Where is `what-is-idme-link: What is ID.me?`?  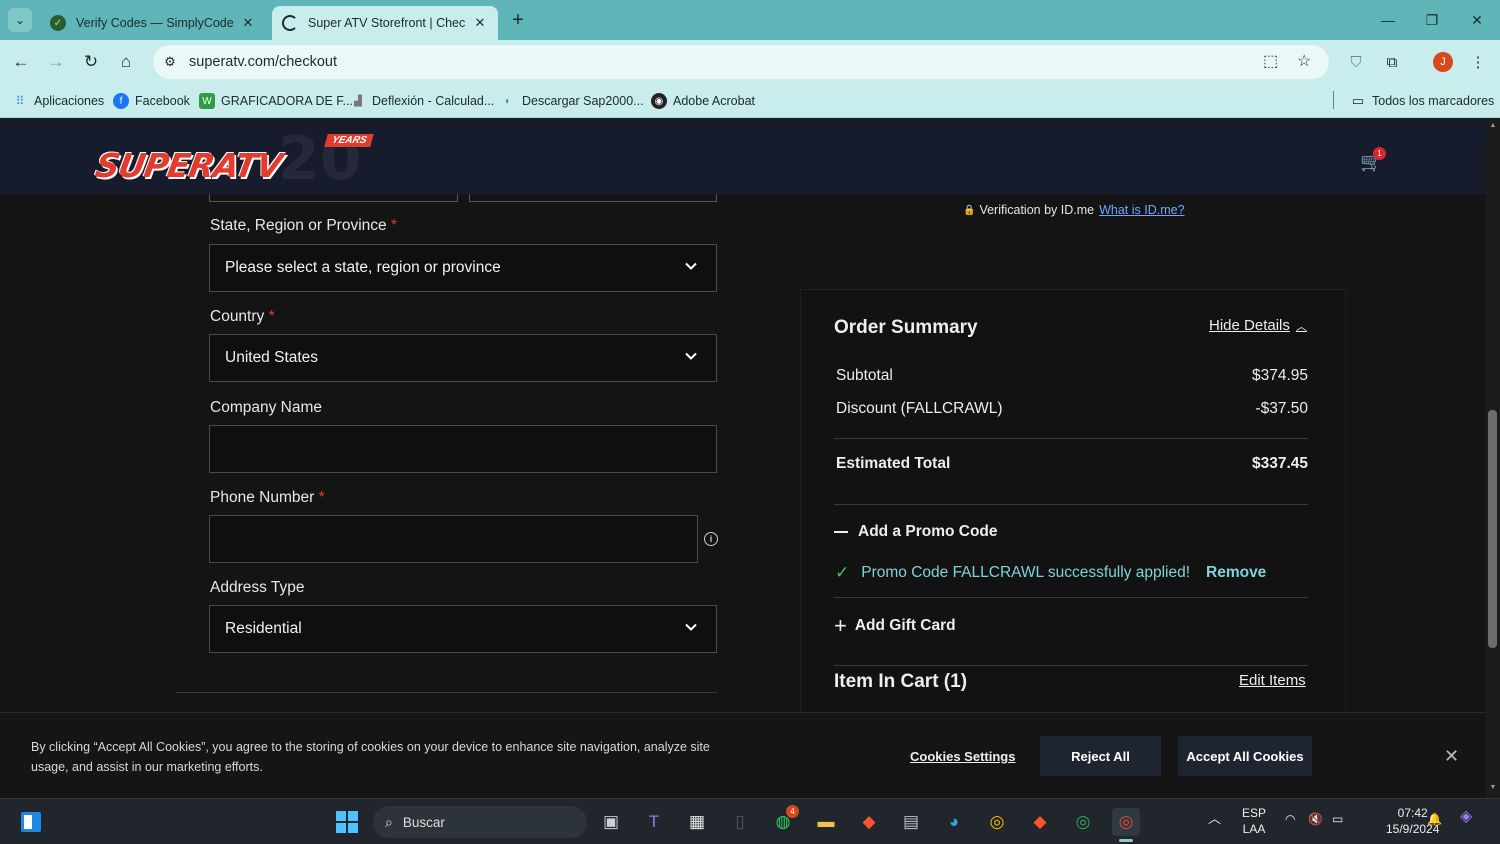
what-is-idme-link: What is ID.me? is located at coordinates (1141, 210).